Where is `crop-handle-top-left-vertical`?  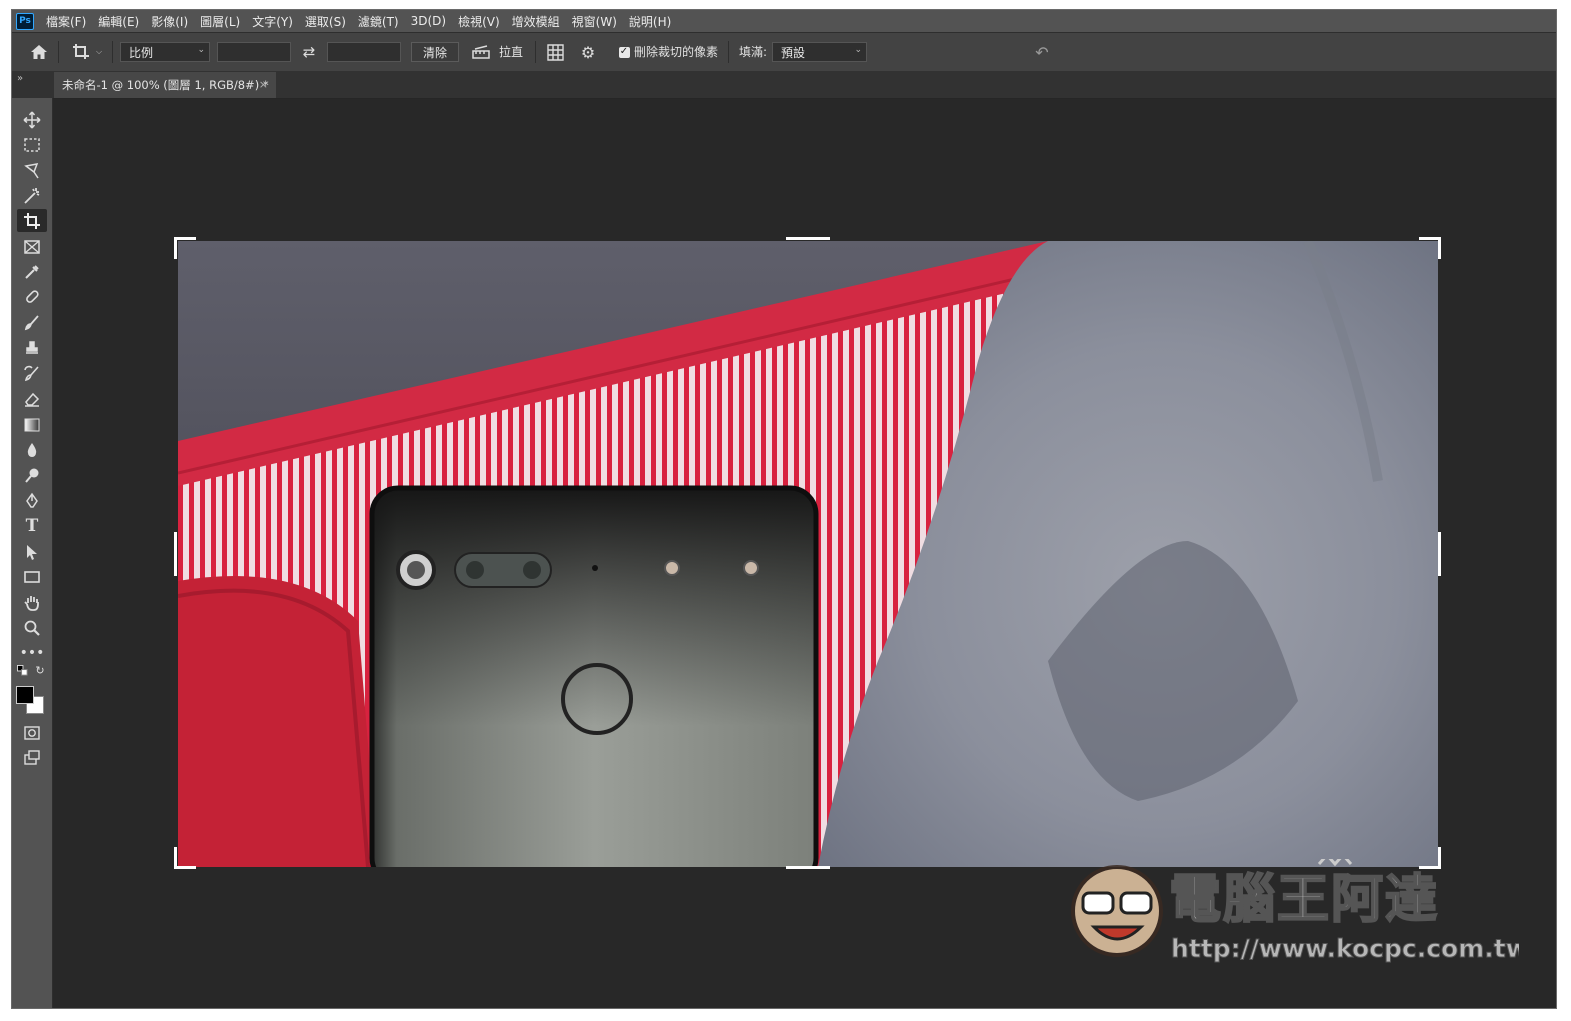 crop-handle-top-left-vertical is located at coordinates (175, 248).